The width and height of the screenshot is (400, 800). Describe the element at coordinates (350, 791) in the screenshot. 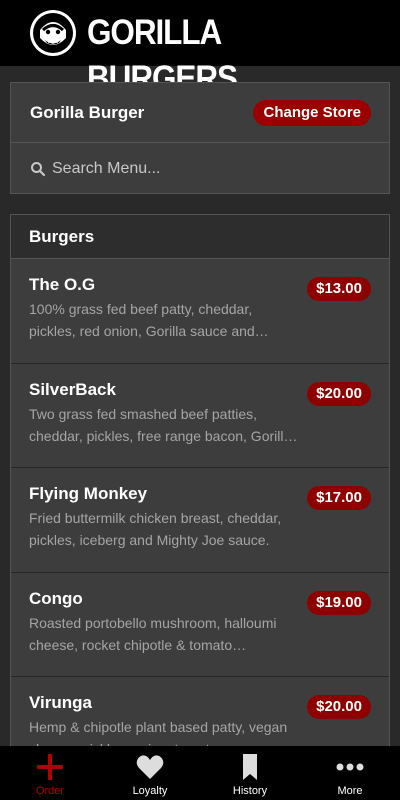

I see `tab-label: More` at that location.